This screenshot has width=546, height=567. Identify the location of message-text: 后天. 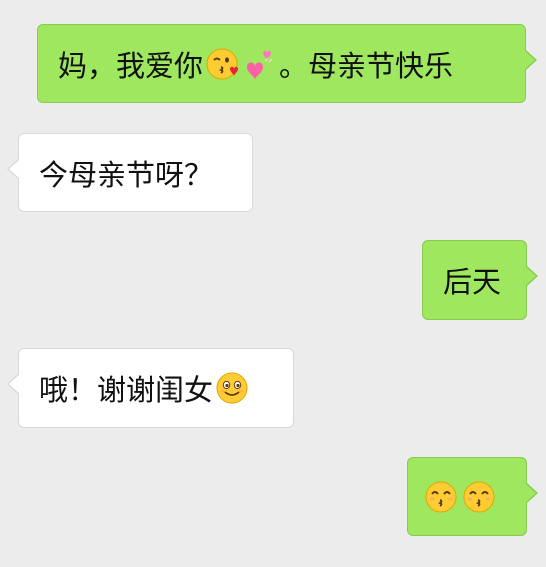
(472, 282).